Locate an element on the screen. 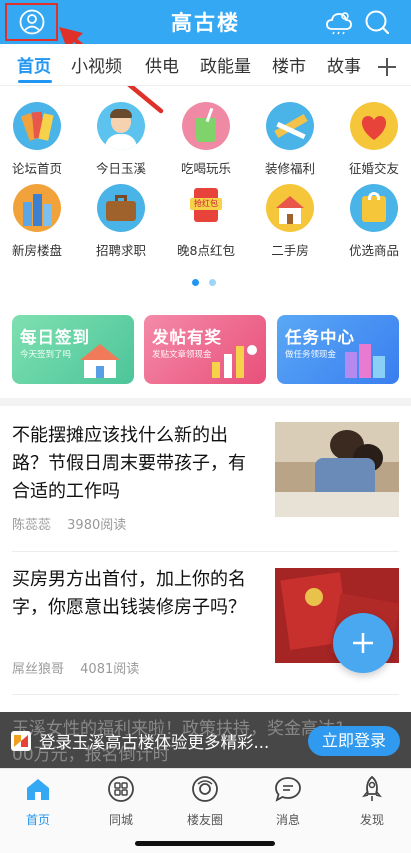  grid-label: 吃喝玩乐 is located at coordinates (205, 168).